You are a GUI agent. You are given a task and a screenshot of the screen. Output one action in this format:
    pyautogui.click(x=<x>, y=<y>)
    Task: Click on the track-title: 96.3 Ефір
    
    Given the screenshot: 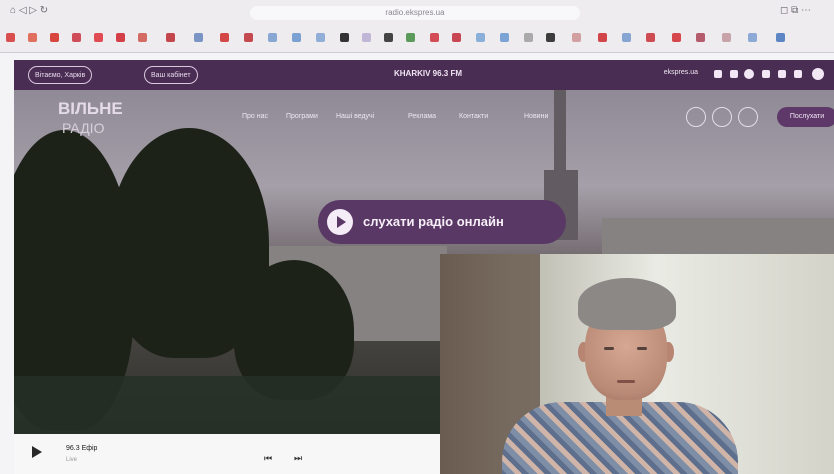 What is the action you would take?
    pyautogui.click(x=82, y=448)
    